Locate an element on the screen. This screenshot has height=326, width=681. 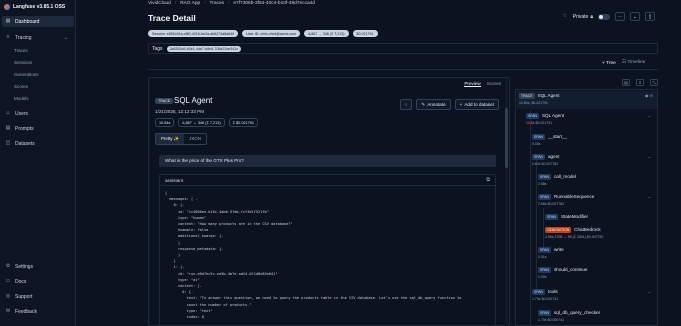
assistant-header: assistant ⧉ is located at coordinates (327, 180).